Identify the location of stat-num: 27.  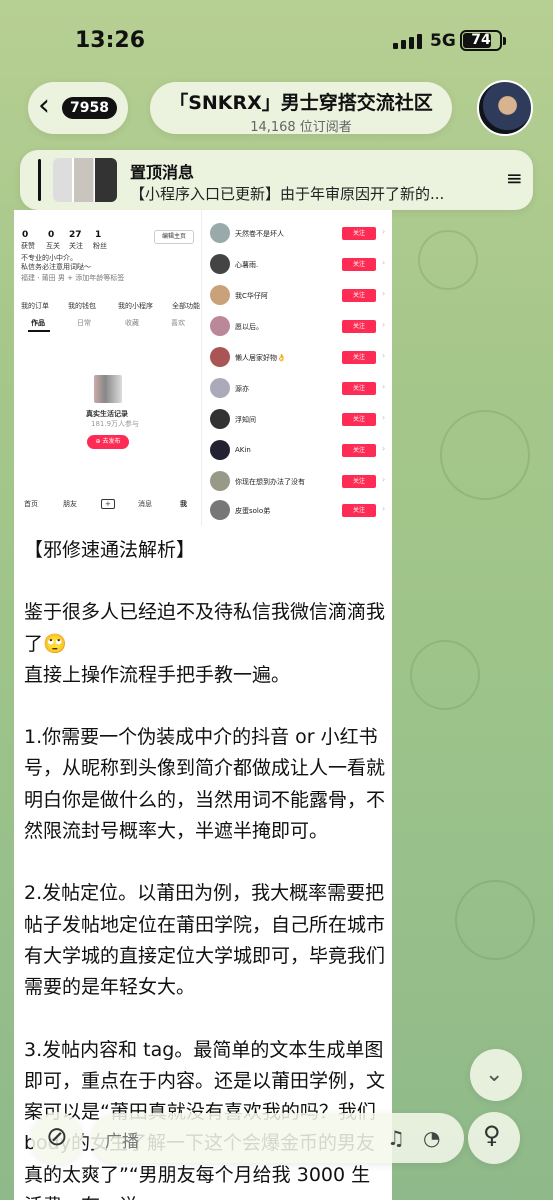
(75, 235).